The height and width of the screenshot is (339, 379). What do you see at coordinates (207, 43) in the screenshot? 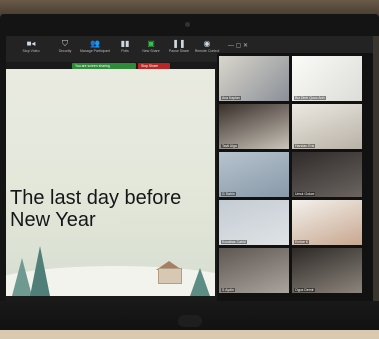
I see `mouse-icon: ◉` at bounding box center [207, 43].